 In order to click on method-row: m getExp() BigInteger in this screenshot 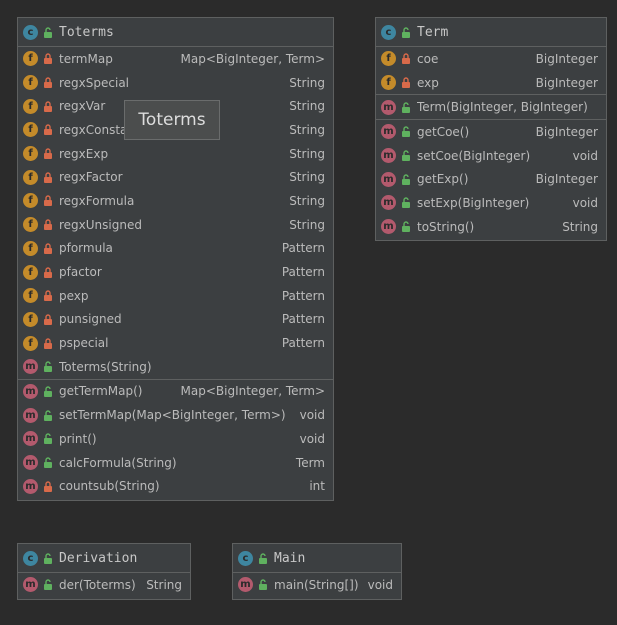, I will do `click(491, 179)`.